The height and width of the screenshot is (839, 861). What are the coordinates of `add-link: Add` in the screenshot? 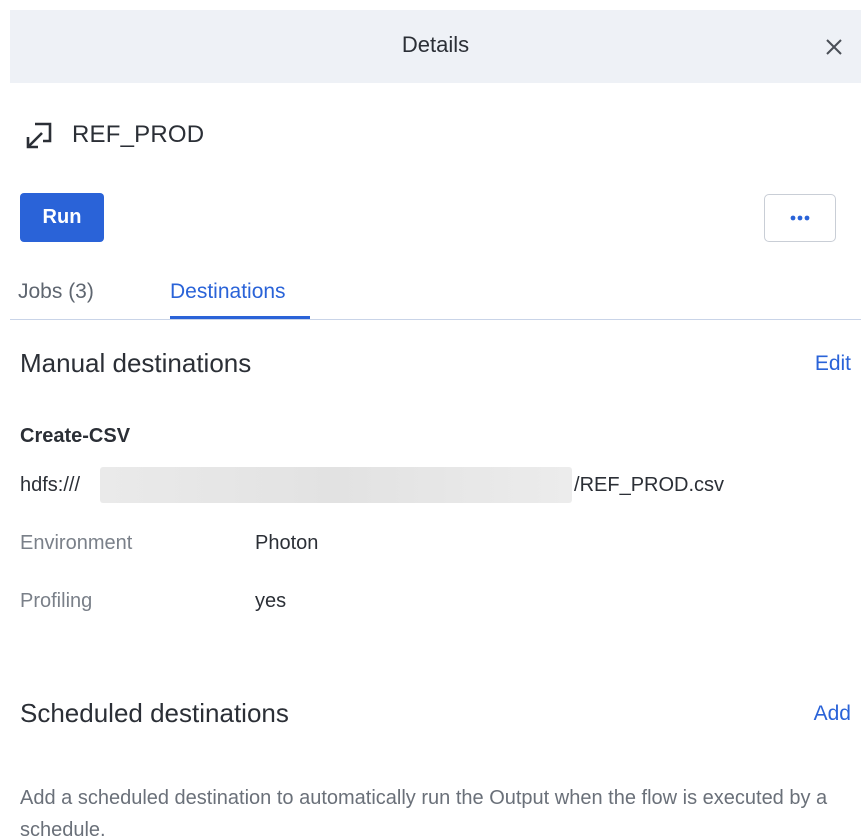 It's located at (832, 714).